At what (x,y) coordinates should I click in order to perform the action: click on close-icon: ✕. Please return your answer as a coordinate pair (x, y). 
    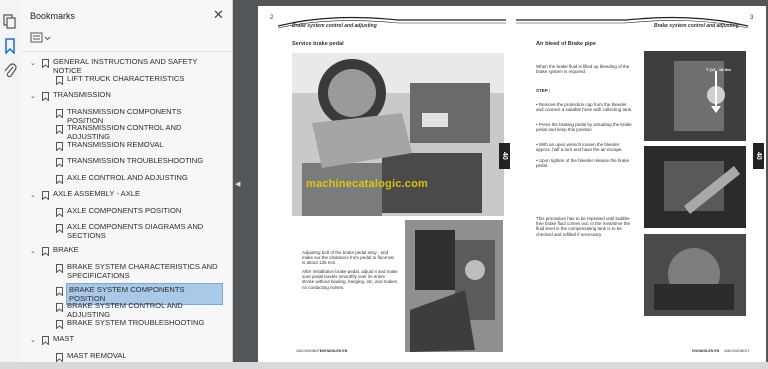
    Looking at the image, I should click on (218, 14).